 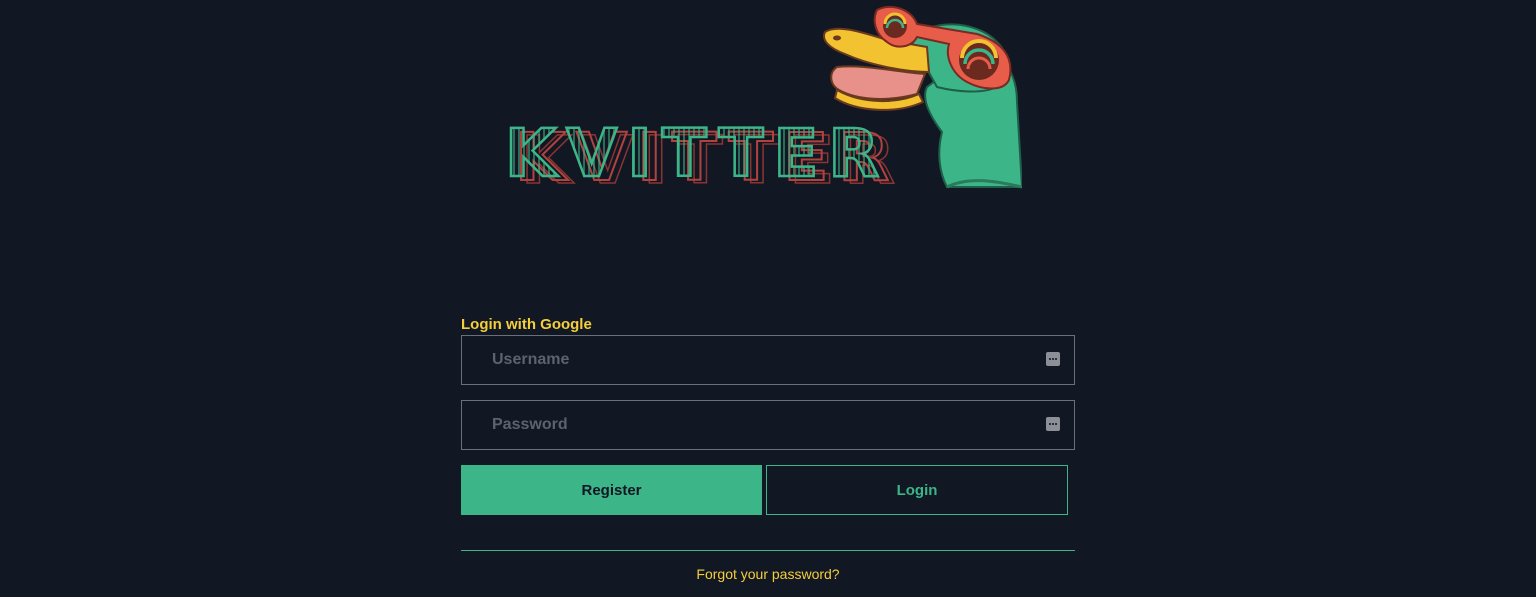 I want to click on divider, so click(x=768, y=550).